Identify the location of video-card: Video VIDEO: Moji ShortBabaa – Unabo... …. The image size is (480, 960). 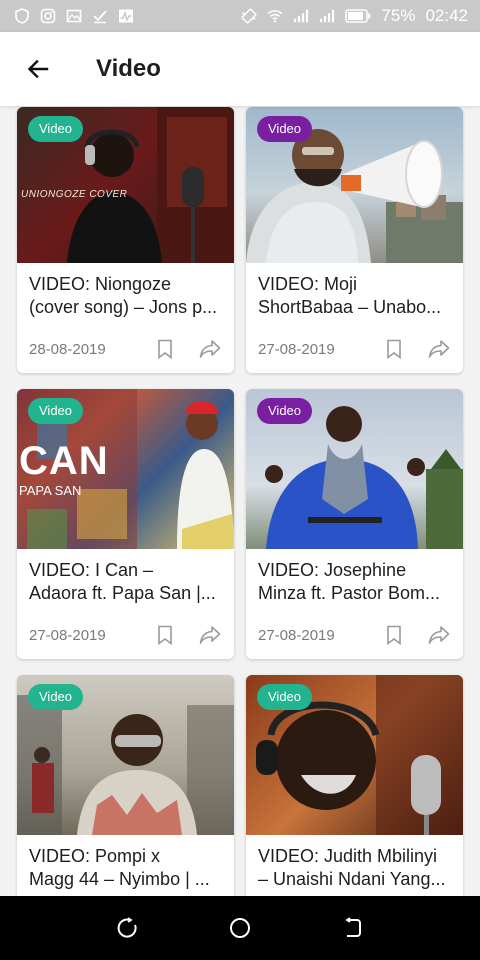
(354, 240).